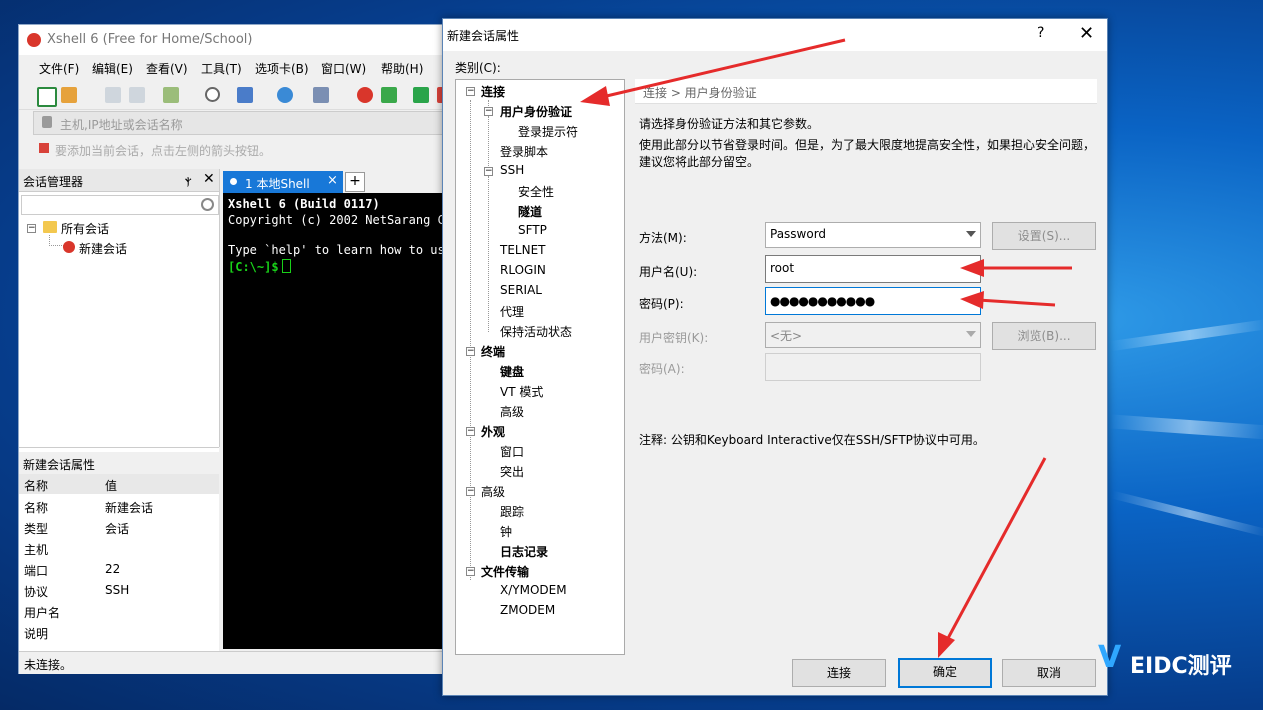 The width and height of the screenshot is (1263, 710). I want to click on arrow-to-password, so click(1016, 302).